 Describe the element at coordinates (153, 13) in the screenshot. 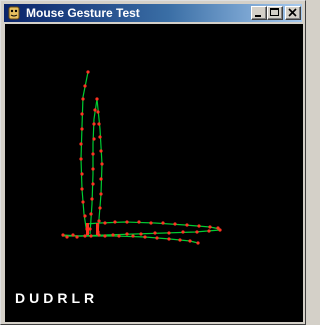

I see `title-bar: Mouse Gesture Test` at that location.